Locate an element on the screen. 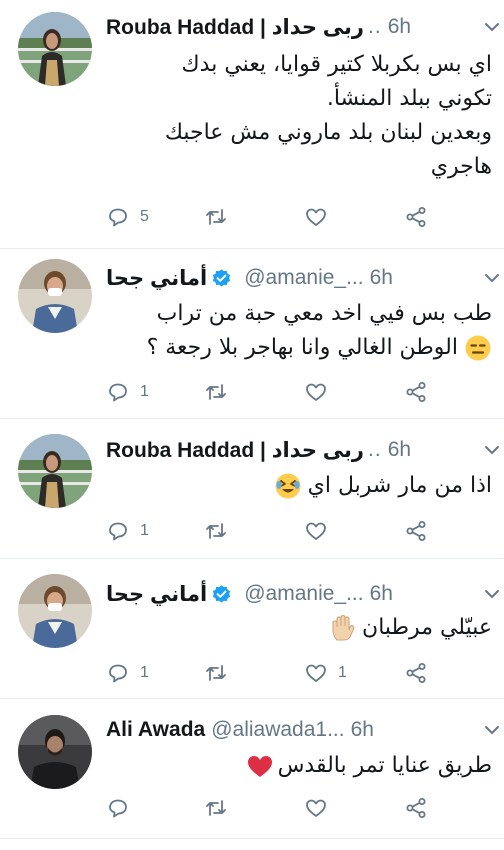 This screenshot has height=850, width=504. tweet-line-with-emoji: اذا من مار شربل اي is located at coordinates (299, 486).